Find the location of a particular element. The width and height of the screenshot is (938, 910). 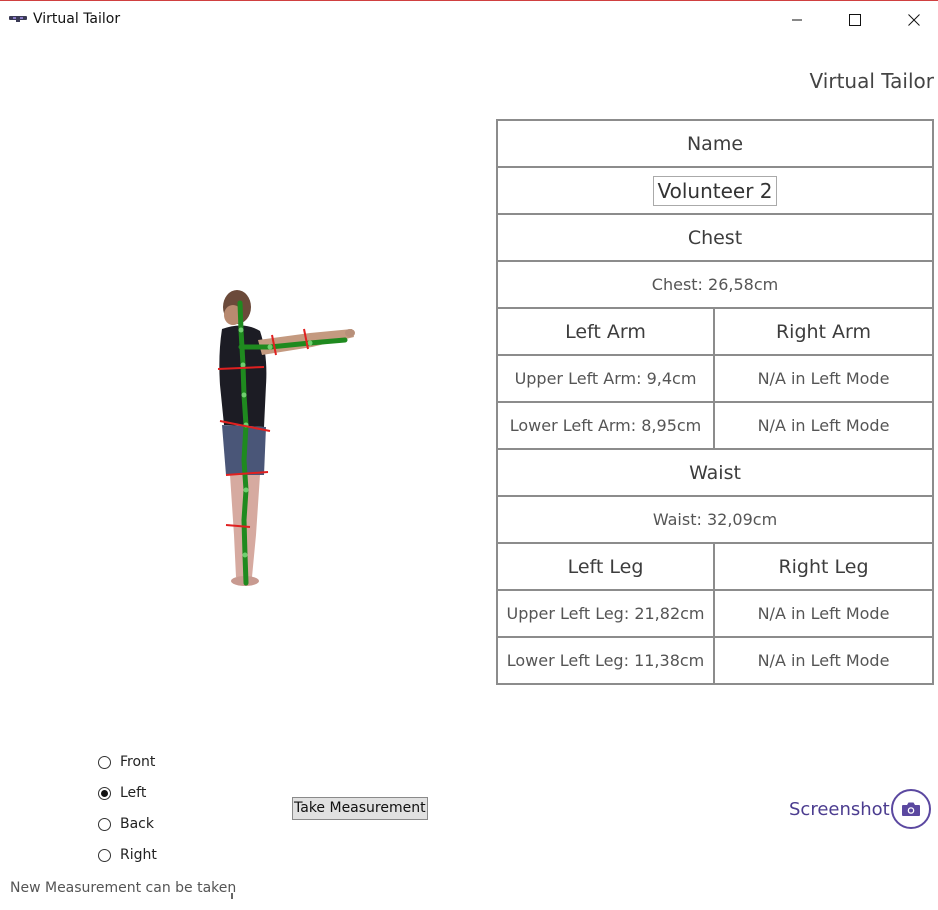

take-measurement-button: Take Measurement is located at coordinates (360, 808).